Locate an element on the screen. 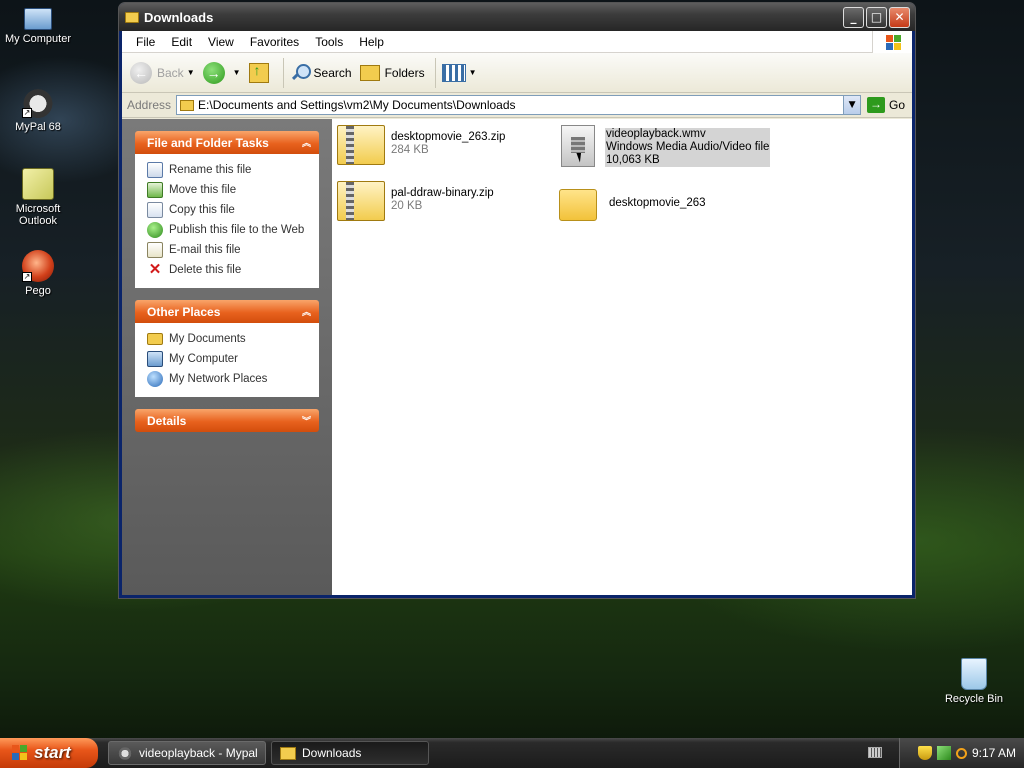 This screenshot has height=768, width=1024. forward-button: → ▼ is located at coordinates (221, 72).